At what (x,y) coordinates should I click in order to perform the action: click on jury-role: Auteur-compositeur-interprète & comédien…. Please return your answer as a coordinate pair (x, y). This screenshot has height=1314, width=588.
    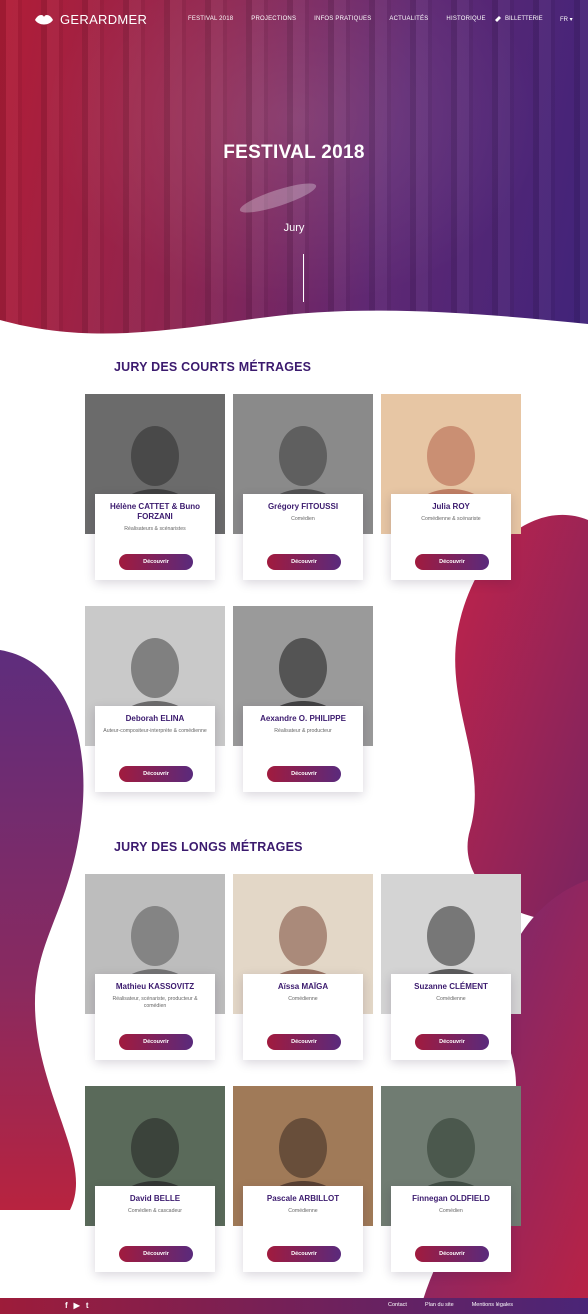
    Looking at the image, I should click on (155, 731).